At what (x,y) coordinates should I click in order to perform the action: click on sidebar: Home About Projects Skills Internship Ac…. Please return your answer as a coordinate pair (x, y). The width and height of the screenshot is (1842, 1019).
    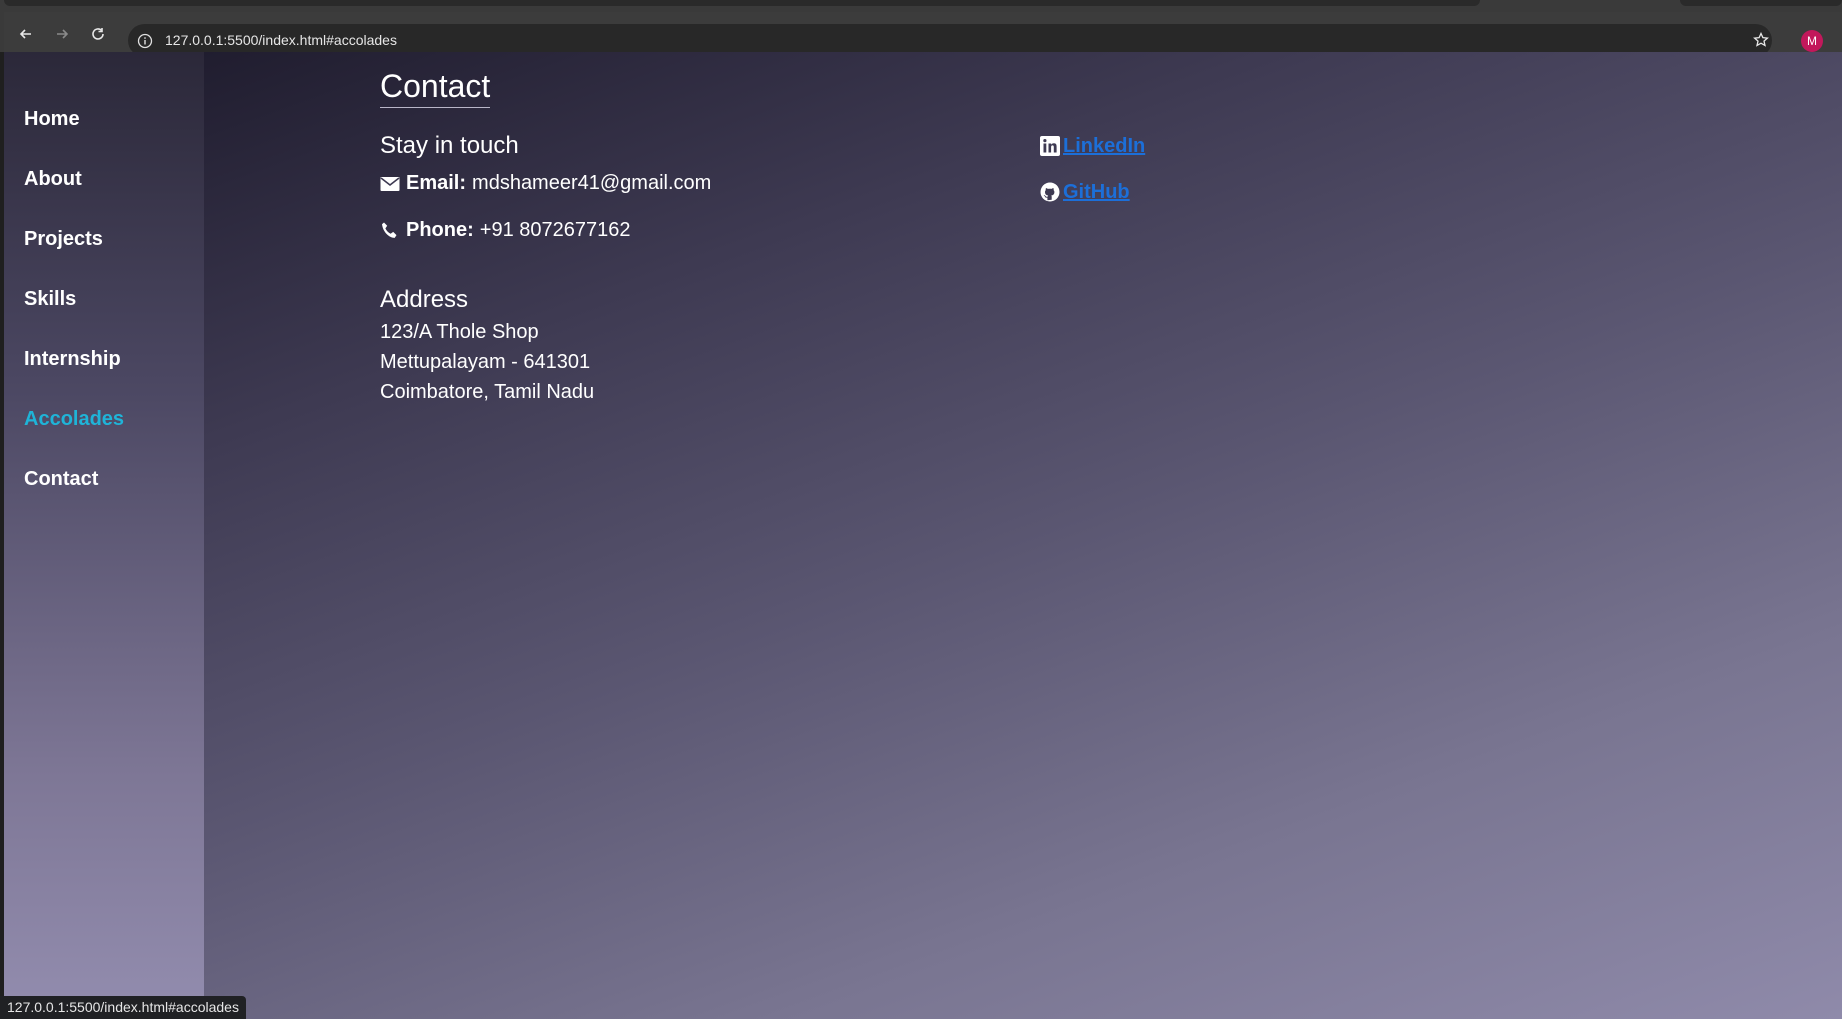
    Looking at the image, I should click on (104, 535).